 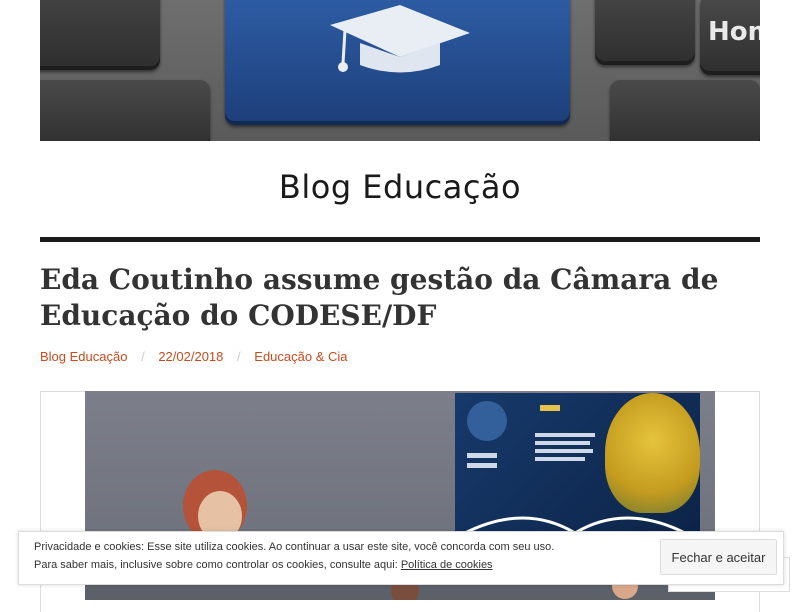 I want to click on graduation-cap-icon, so click(x=400, y=39).